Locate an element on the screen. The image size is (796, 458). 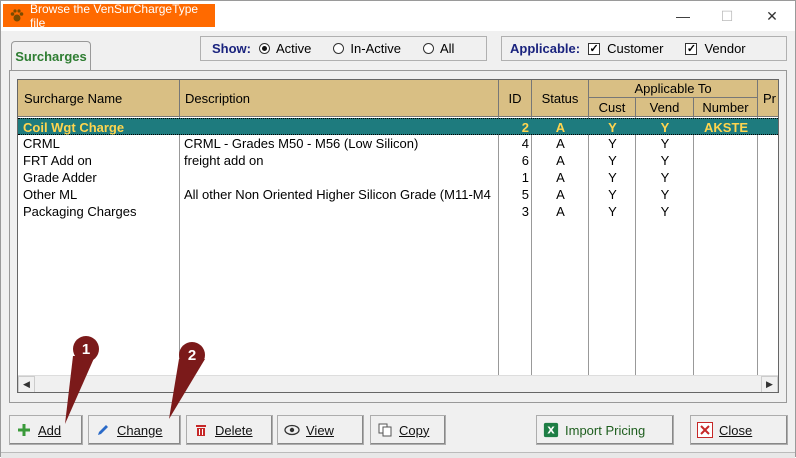
cell-id: 1 is located at coordinates (525, 177).